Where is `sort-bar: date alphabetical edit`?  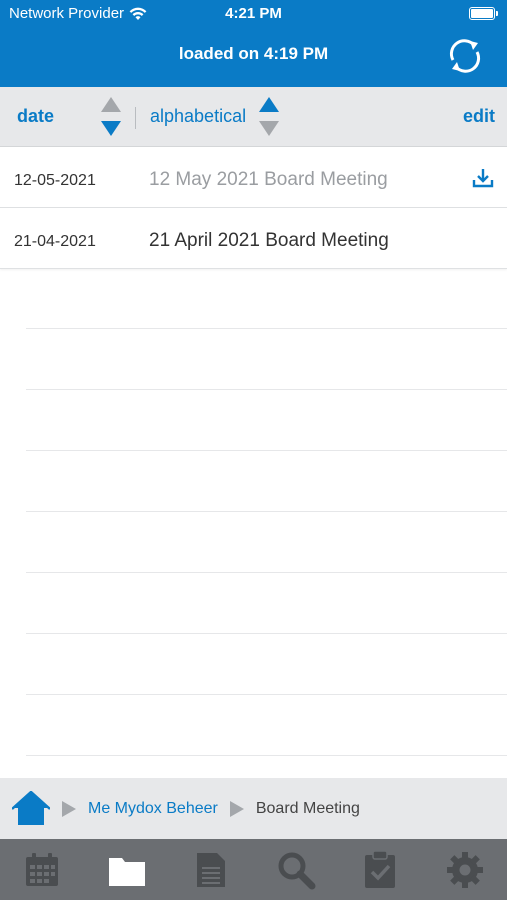 sort-bar: date alphabetical edit is located at coordinates (253, 117).